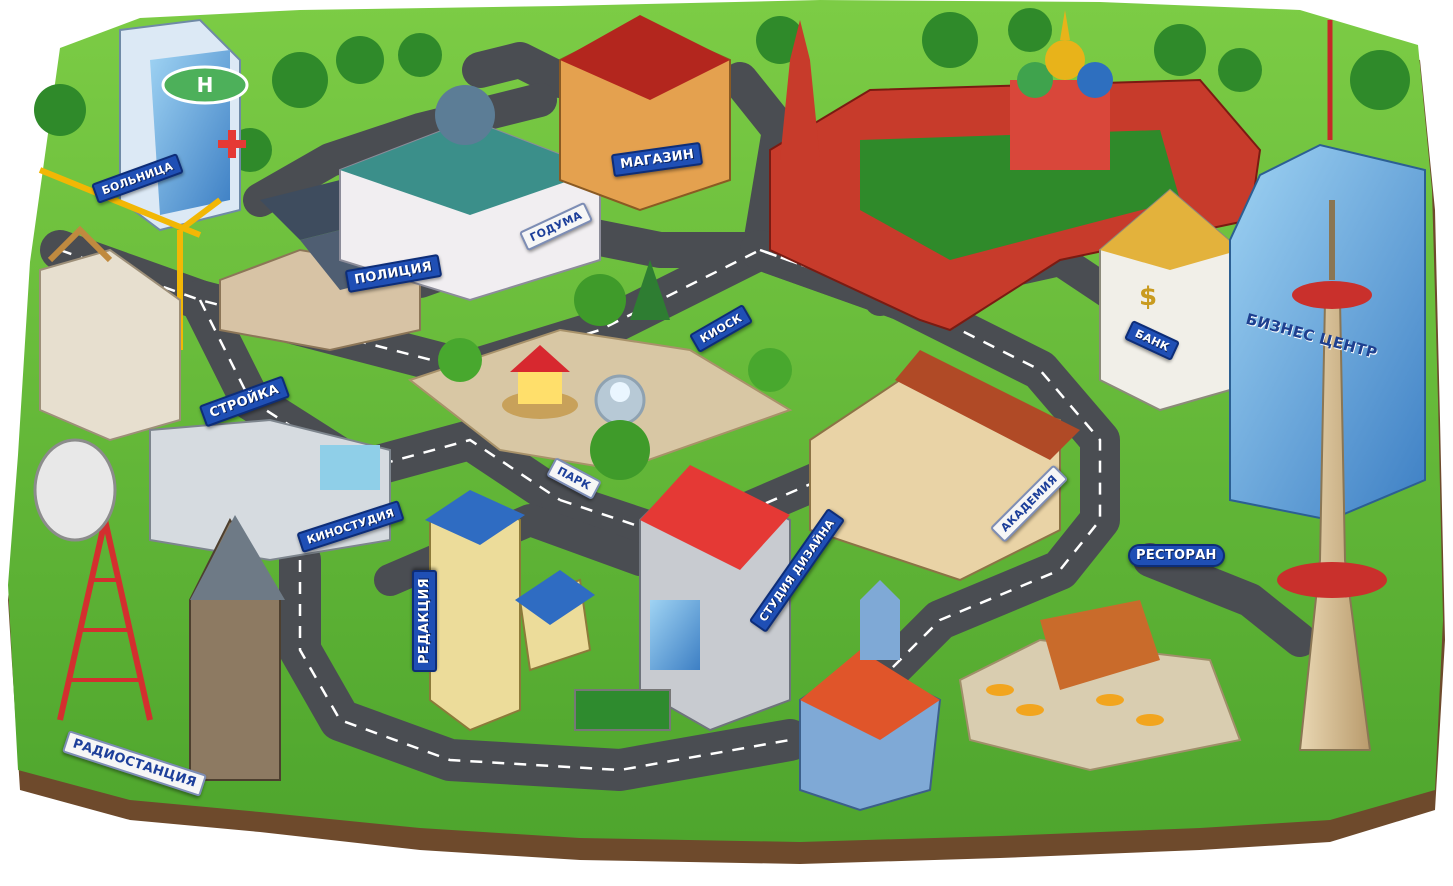  I want to click on restaurant-sign: РЕСТОРАН, so click(1176, 555).